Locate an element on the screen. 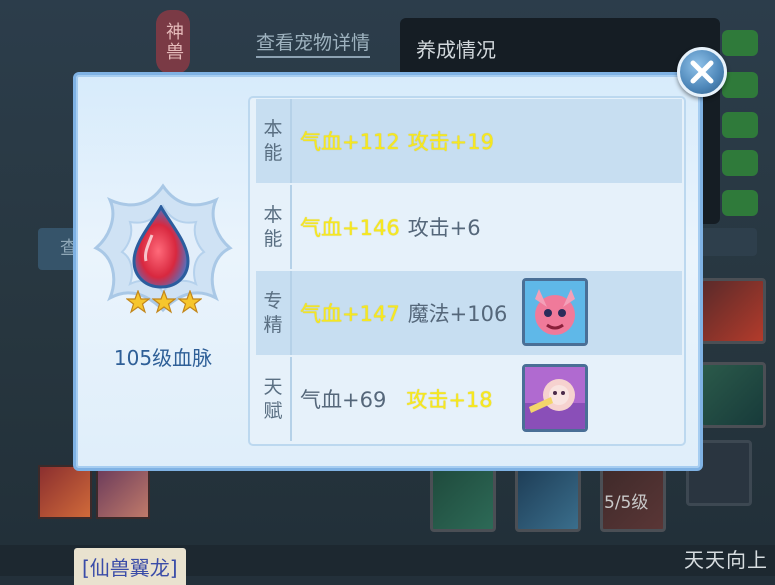  pink-beast-skill-art is located at coordinates (555, 312).